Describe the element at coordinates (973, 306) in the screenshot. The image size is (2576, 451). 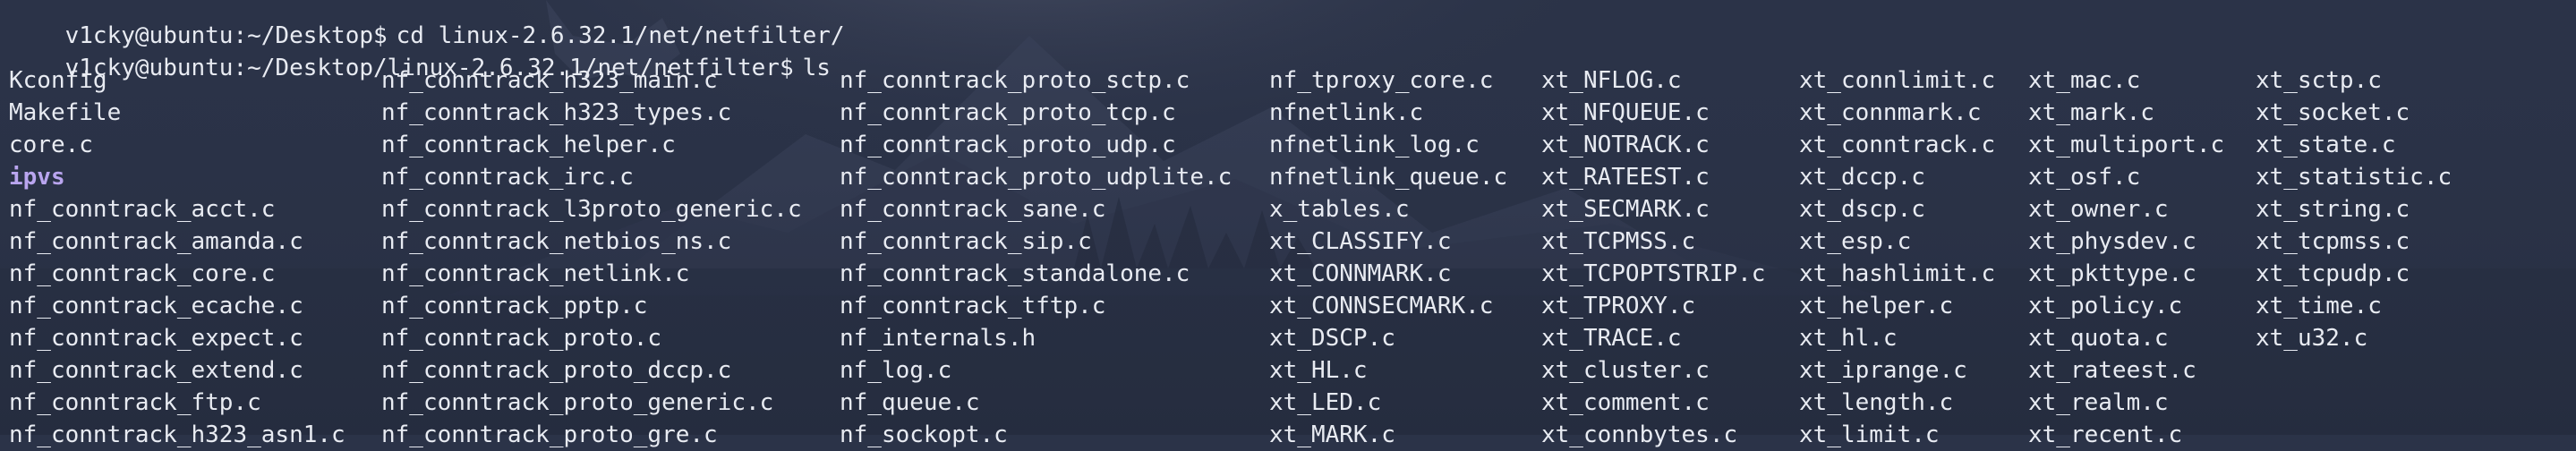
I see `file-entry: nf_conntrack_tftp.c` at that location.